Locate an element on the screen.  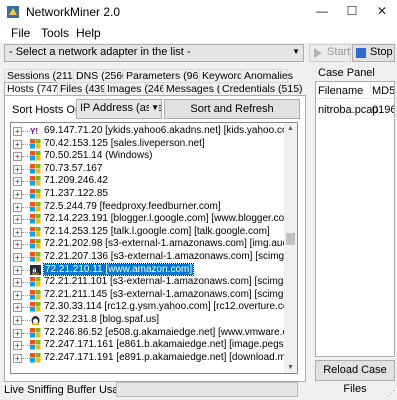
host-tree-row: +71.237.122.85 is located at coordinates (148, 194).